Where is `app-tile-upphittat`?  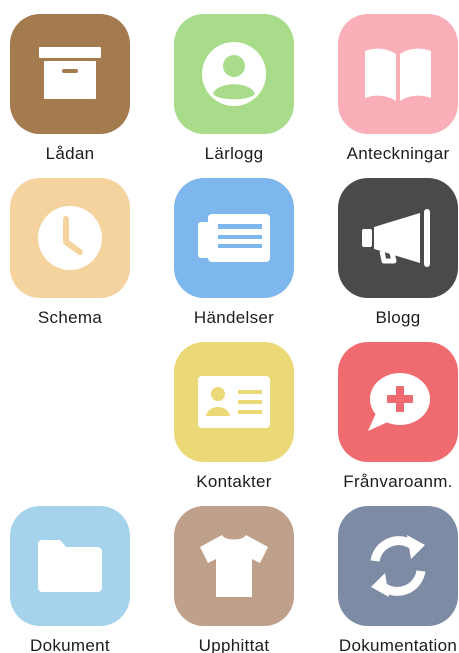
app-tile-upphittat is located at coordinates (234, 566).